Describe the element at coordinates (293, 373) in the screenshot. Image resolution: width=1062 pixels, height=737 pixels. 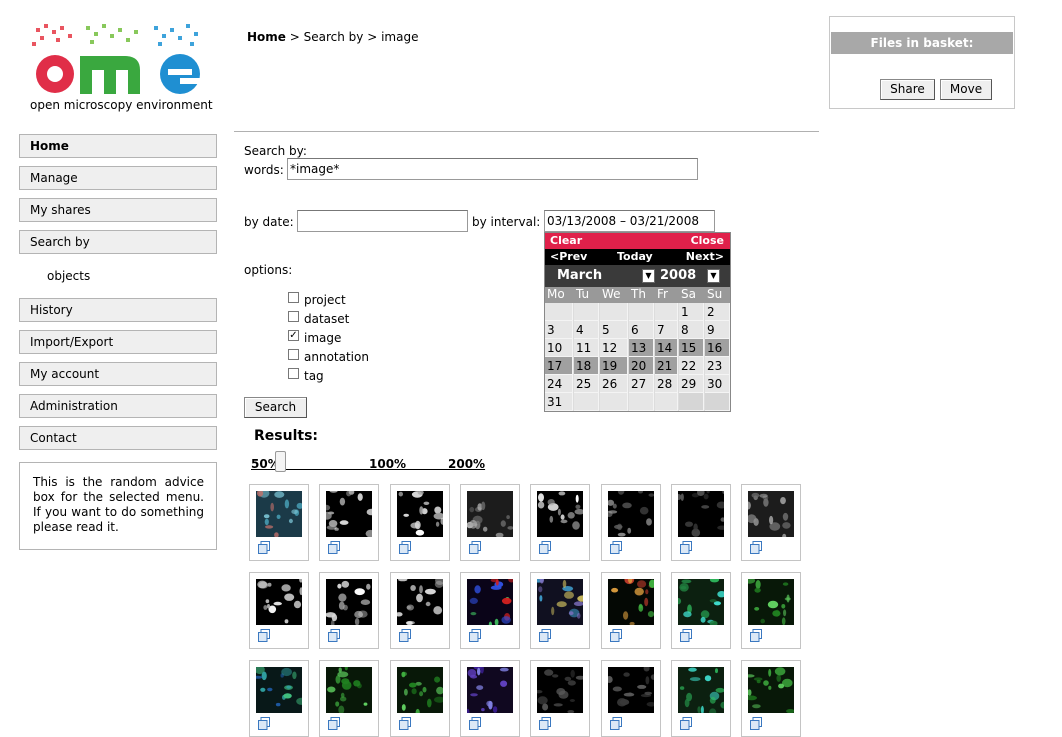
I see `option-tag-checkbox` at that location.